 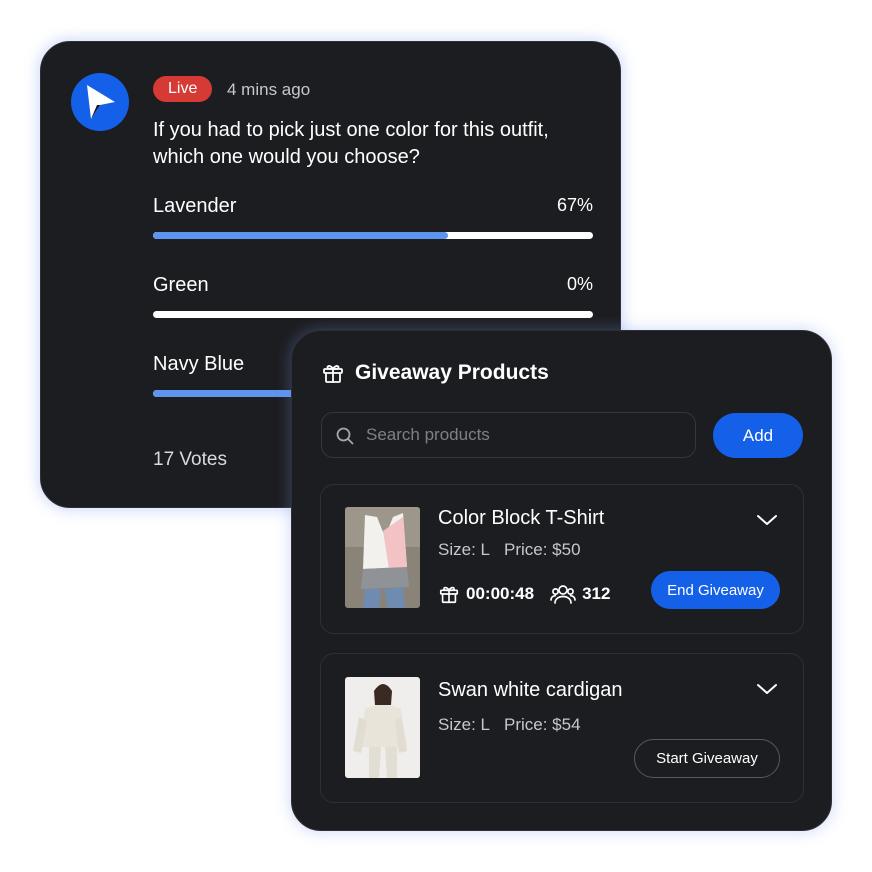 I want to click on search-icon, so click(x=345, y=436).